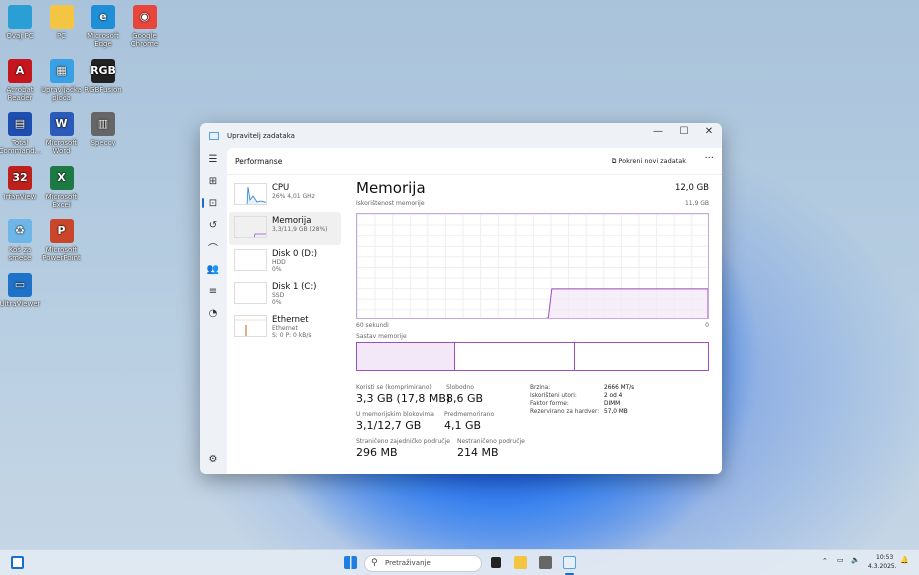  What do you see at coordinates (103, 76) in the screenshot?
I see `desktop-icon-rgb: RGB RGBFusion` at bounding box center [103, 76].